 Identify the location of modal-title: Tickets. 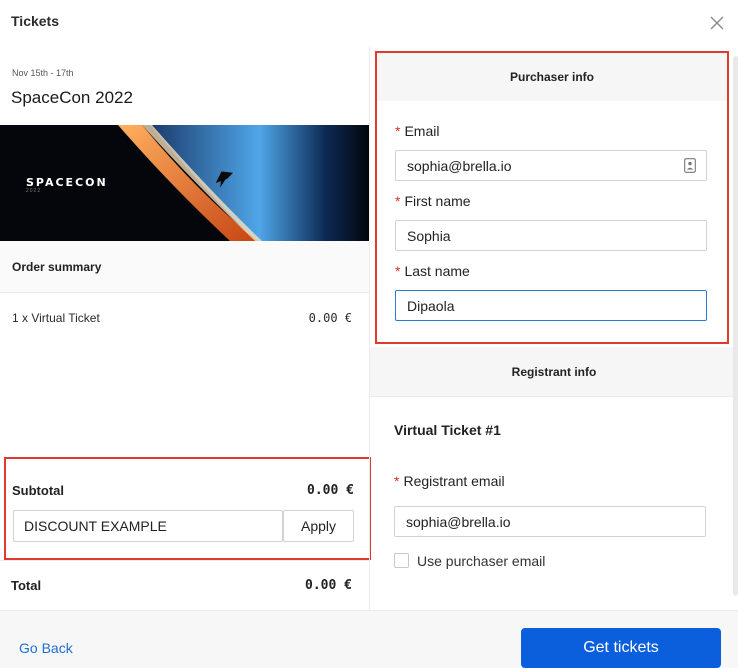
(35, 21).